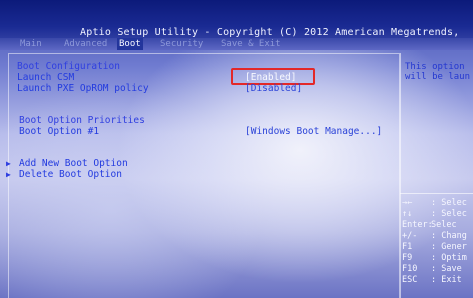 The height and width of the screenshot is (298, 473). What do you see at coordinates (130, 44) in the screenshot?
I see `tab-boot: Boot` at bounding box center [130, 44].